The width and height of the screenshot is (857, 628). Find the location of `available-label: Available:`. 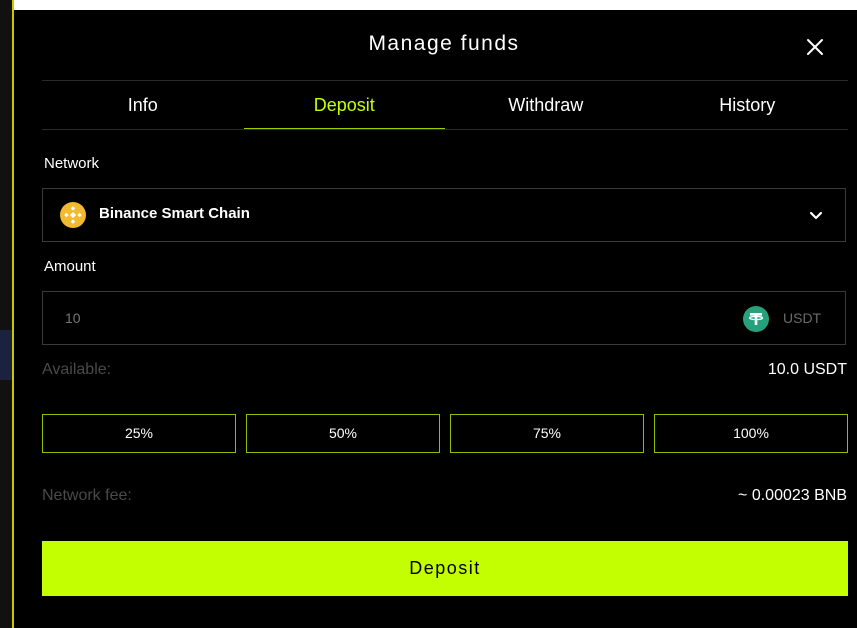

available-label: Available: is located at coordinates (77, 369).